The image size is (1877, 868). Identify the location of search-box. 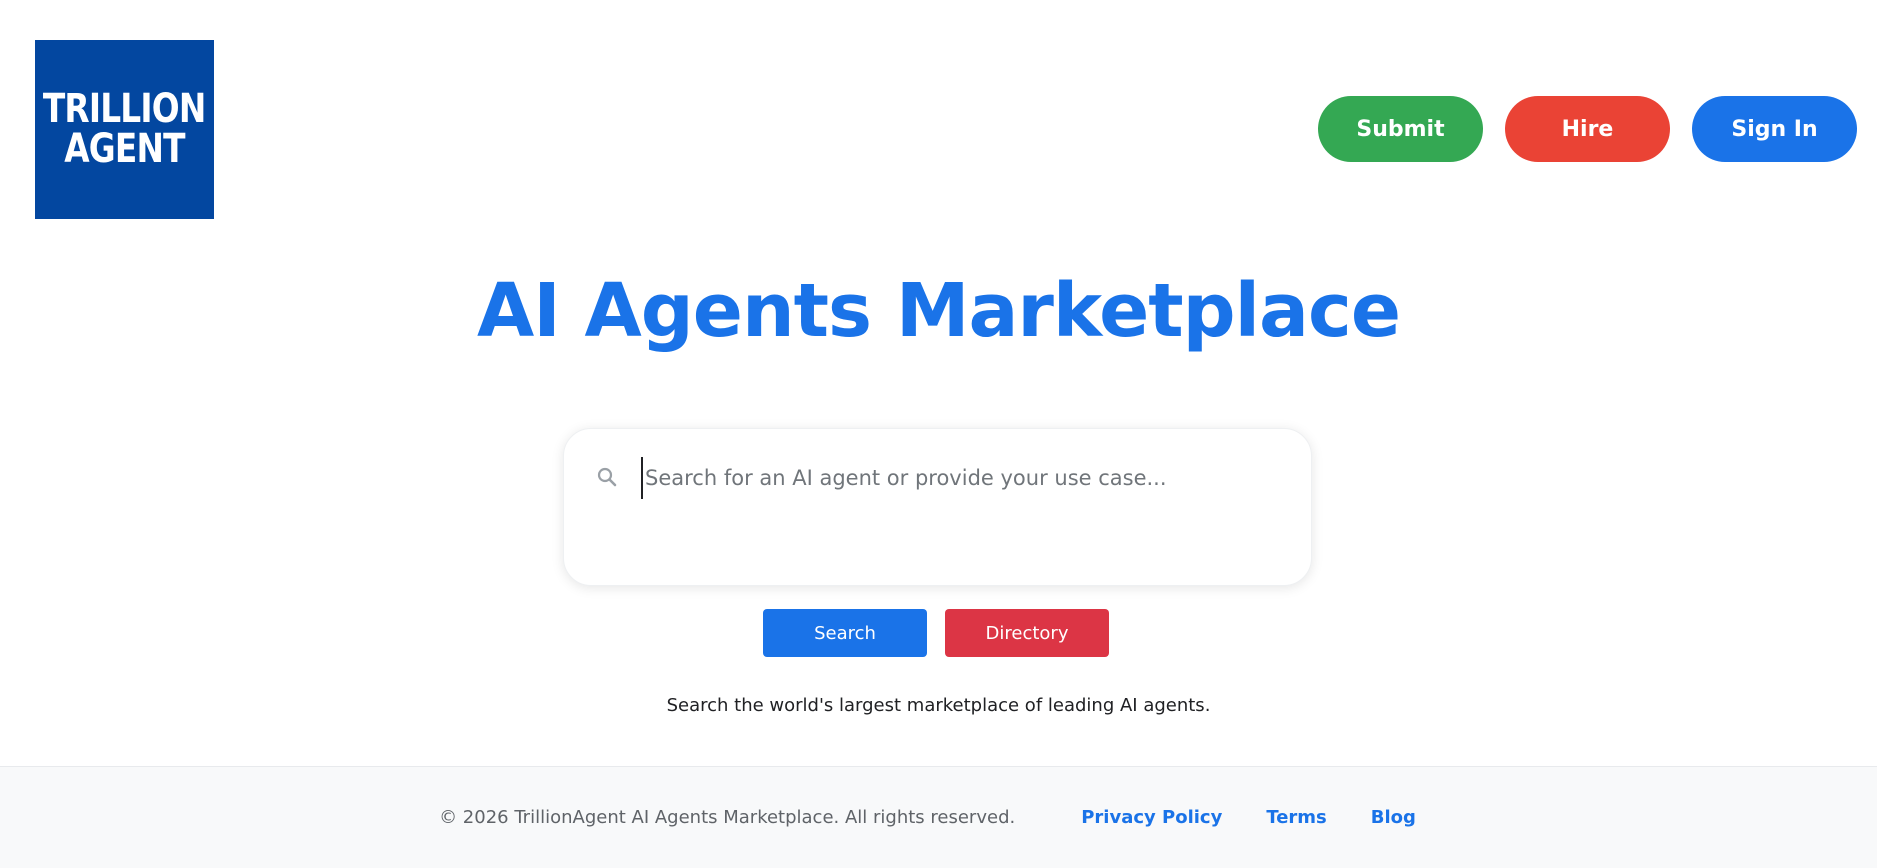
(937, 507).